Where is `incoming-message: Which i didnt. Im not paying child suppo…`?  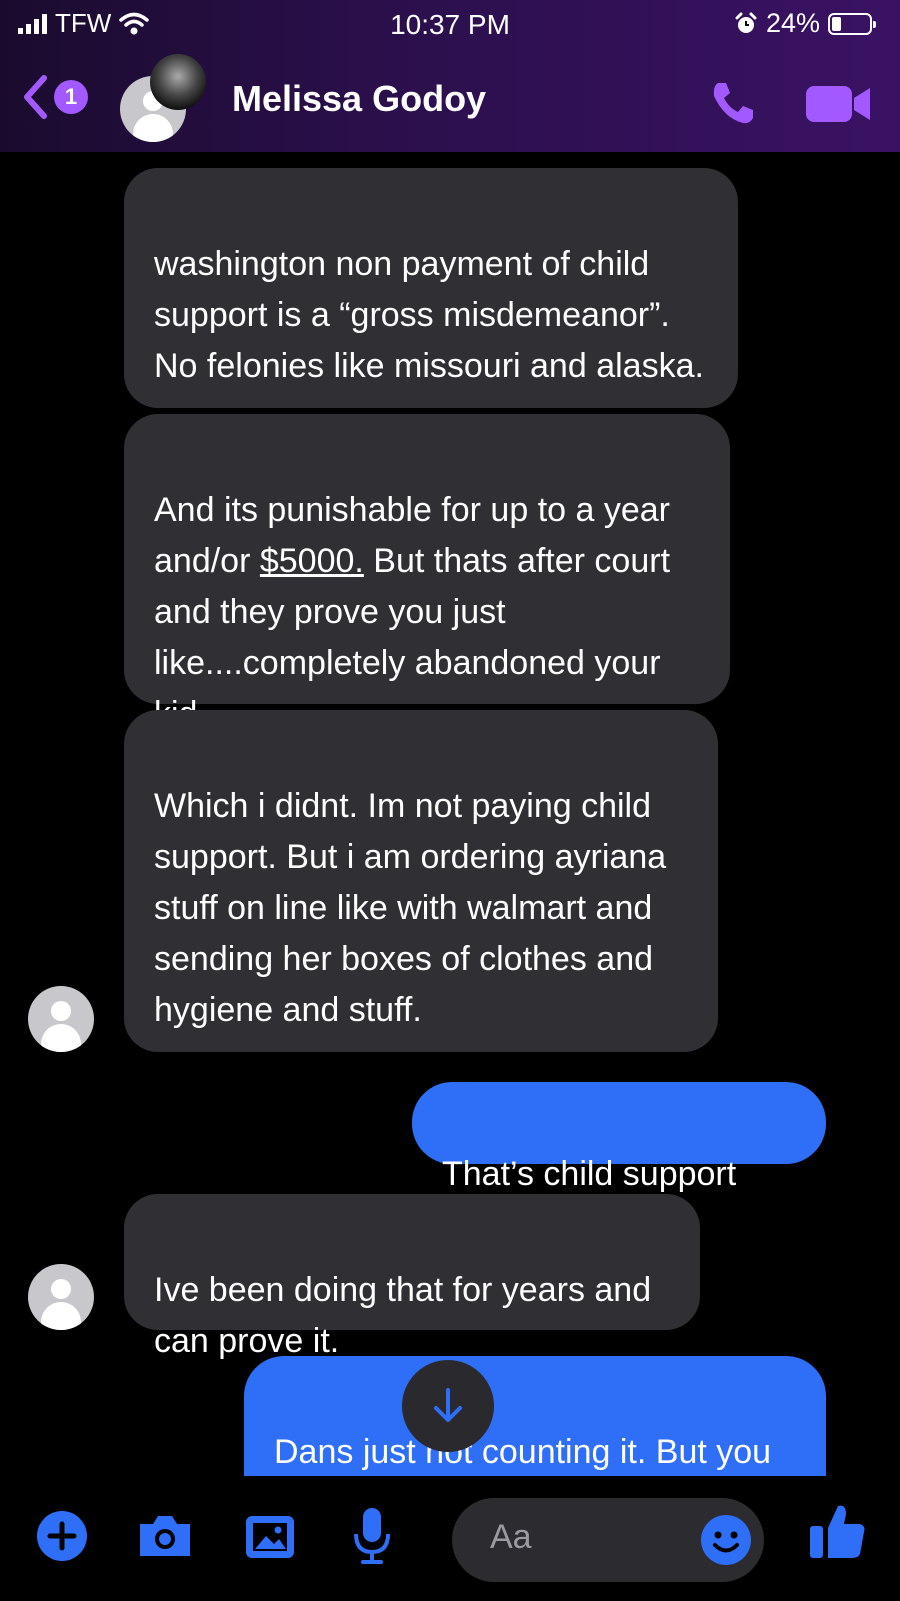
incoming-message: Which i didnt. Im not paying child suppo… is located at coordinates (421, 881).